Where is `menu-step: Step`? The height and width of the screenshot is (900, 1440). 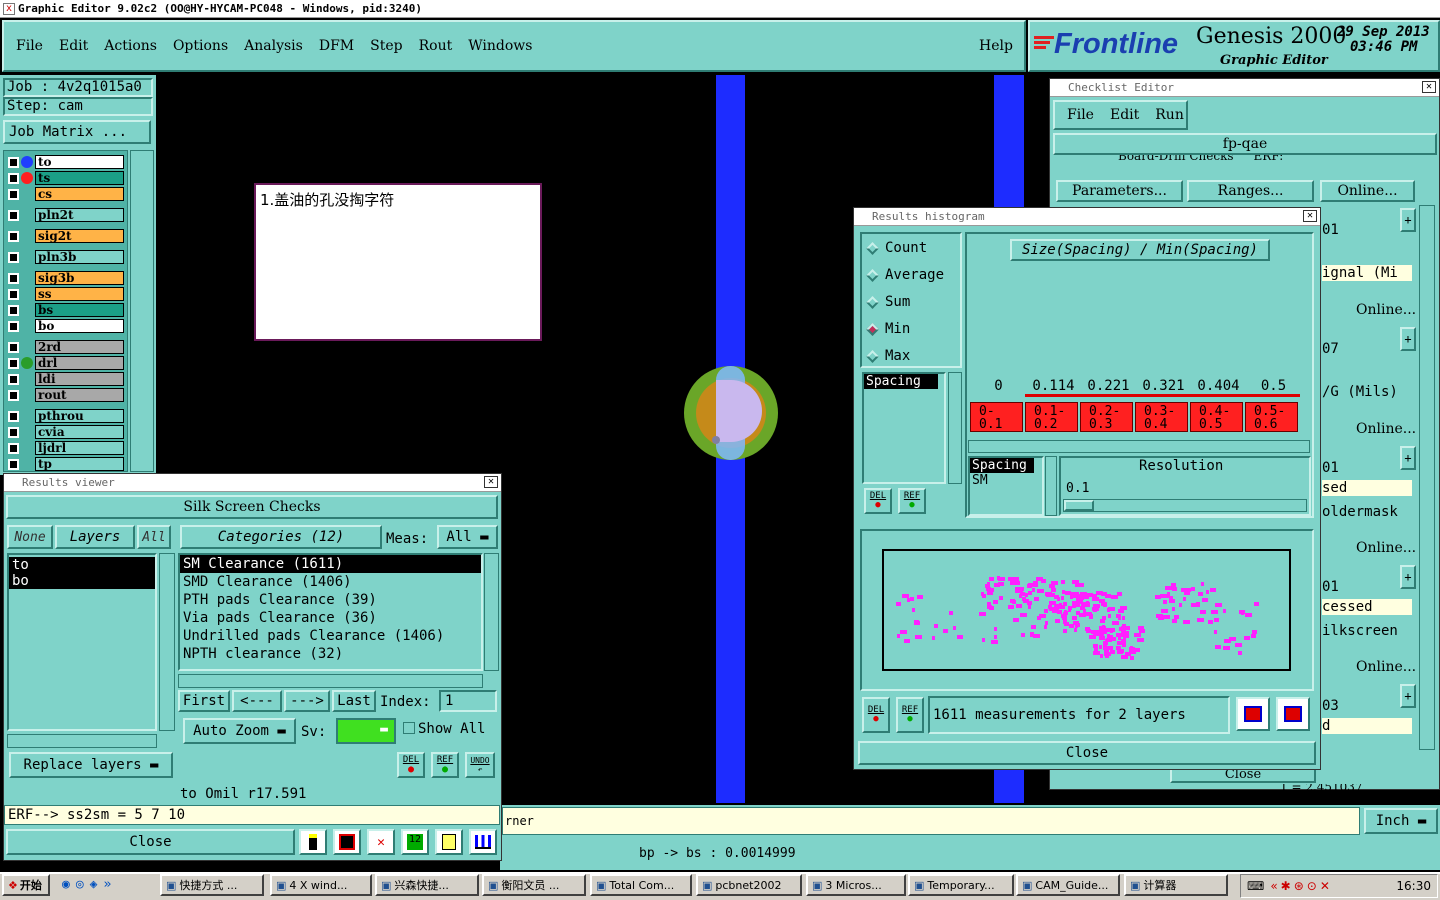
menu-step: Step is located at coordinates (386, 46).